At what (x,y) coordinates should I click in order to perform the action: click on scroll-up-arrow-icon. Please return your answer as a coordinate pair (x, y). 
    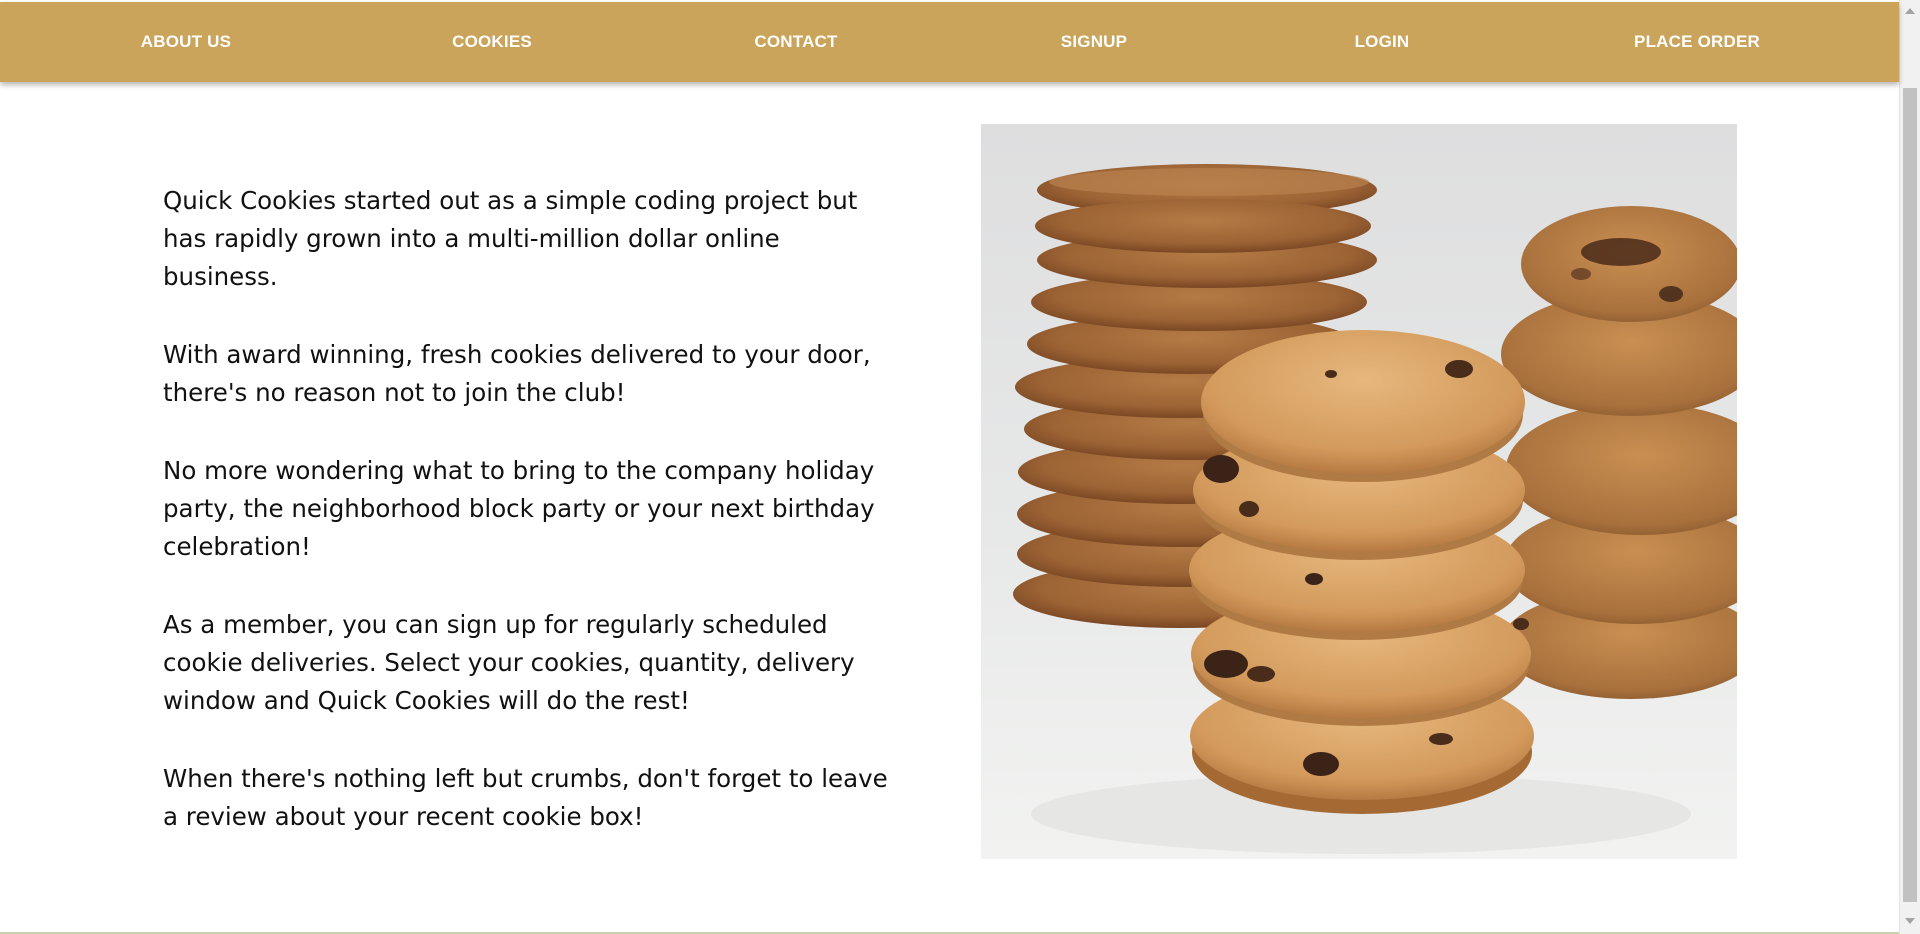
    Looking at the image, I should click on (1910, 11).